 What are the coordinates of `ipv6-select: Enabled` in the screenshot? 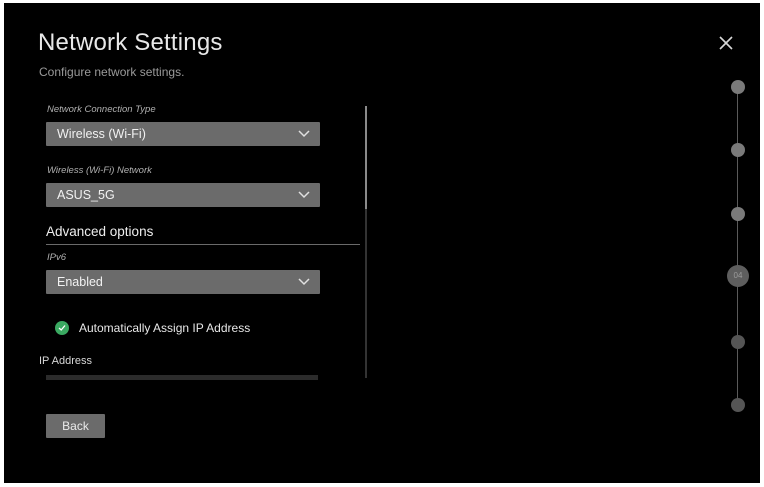 It's located at (183, 282).